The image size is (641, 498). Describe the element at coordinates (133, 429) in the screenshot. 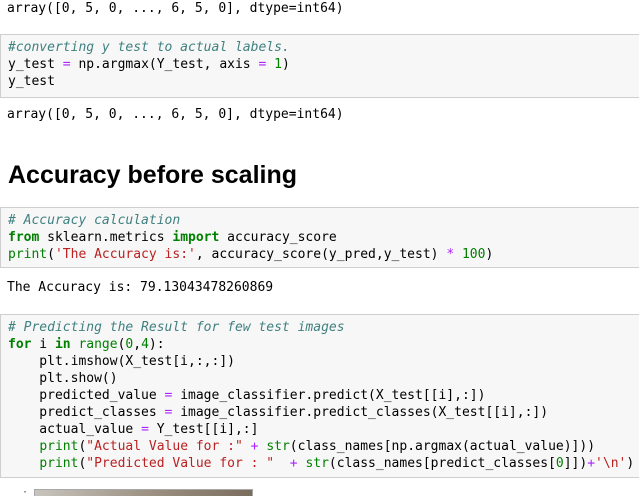

I see `code-line: actual_value = Y_test[[i],:]` at that location.